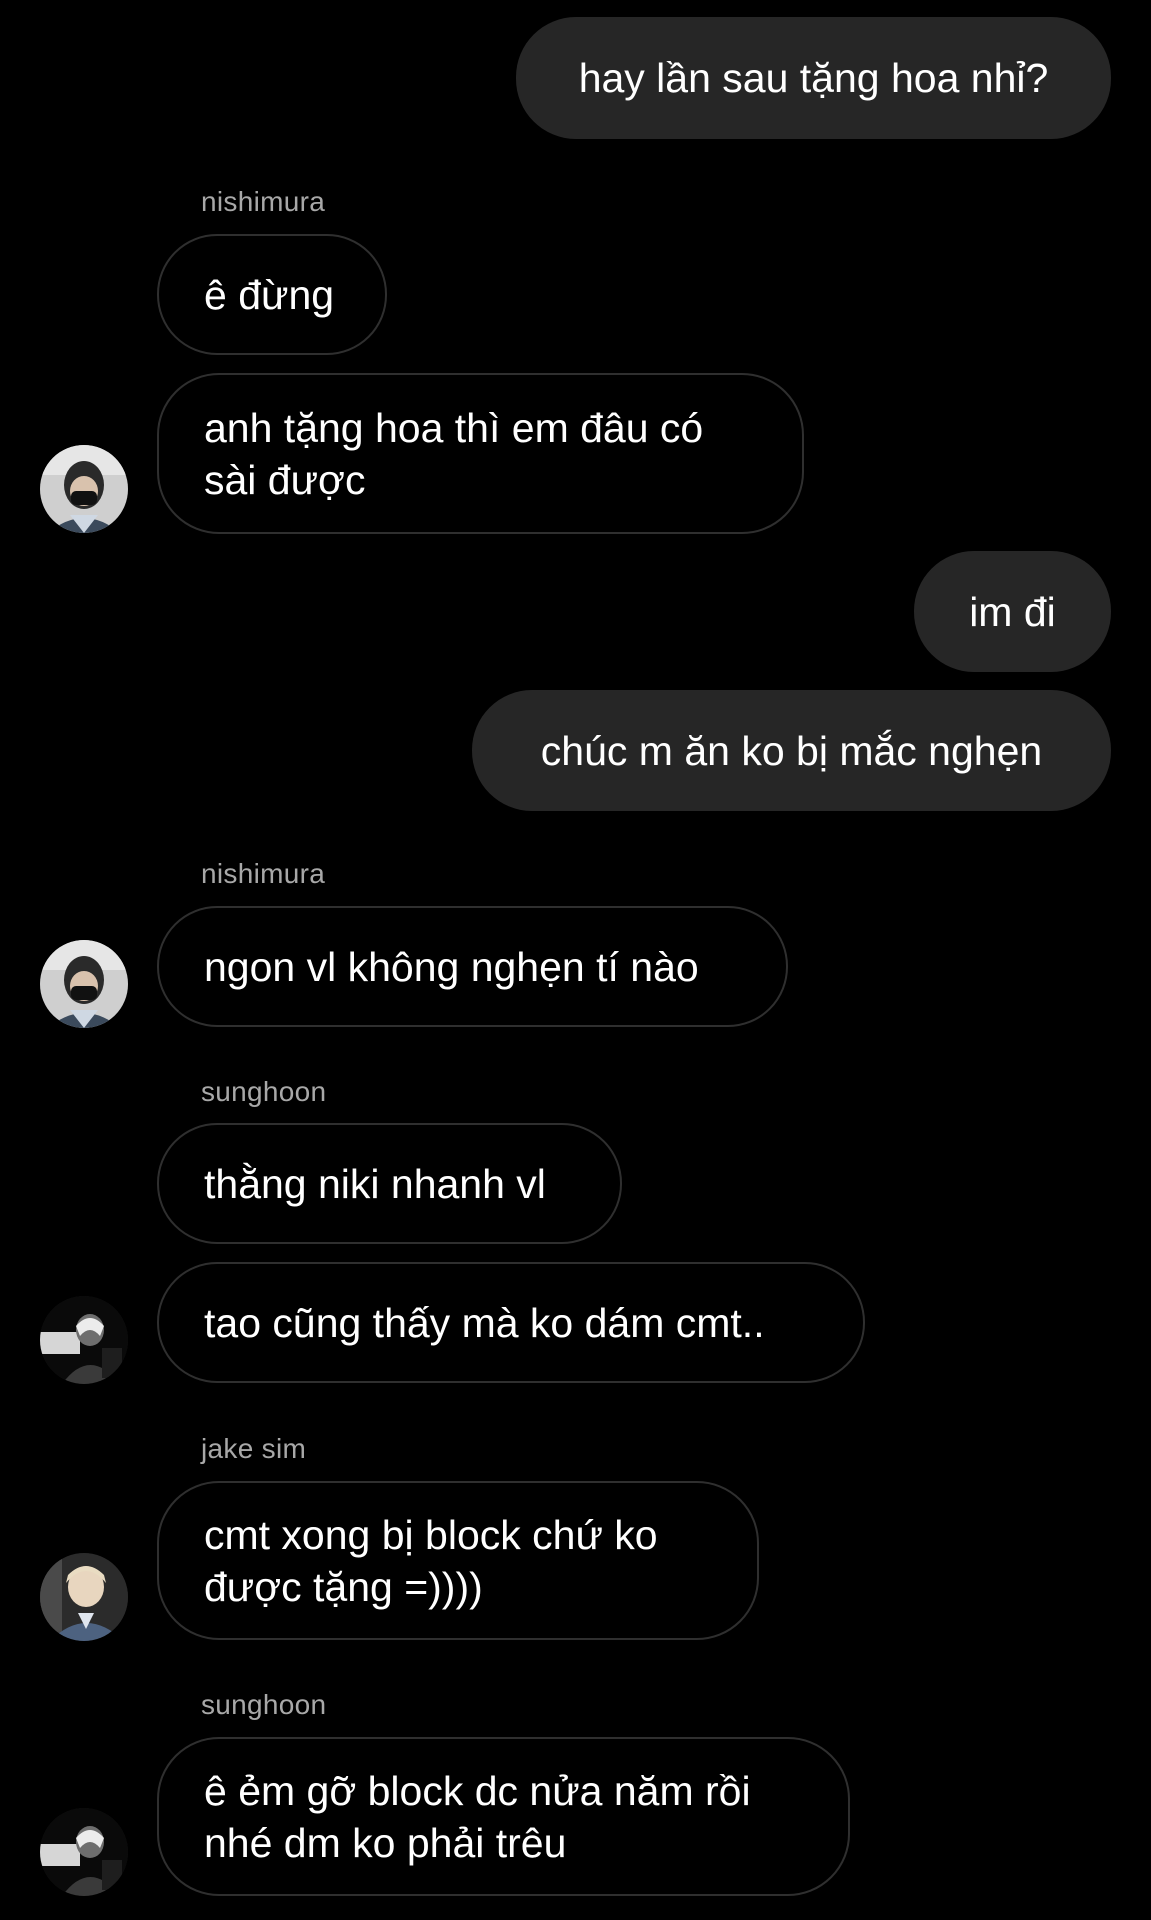 The width and height of the screenshot is (1151, 1920). What do you see at coordinates (454, 453) in the screenshot?
I see `message-text: anh tặng hoa thì em đâu có sài được` at bounding box center [454, 453].